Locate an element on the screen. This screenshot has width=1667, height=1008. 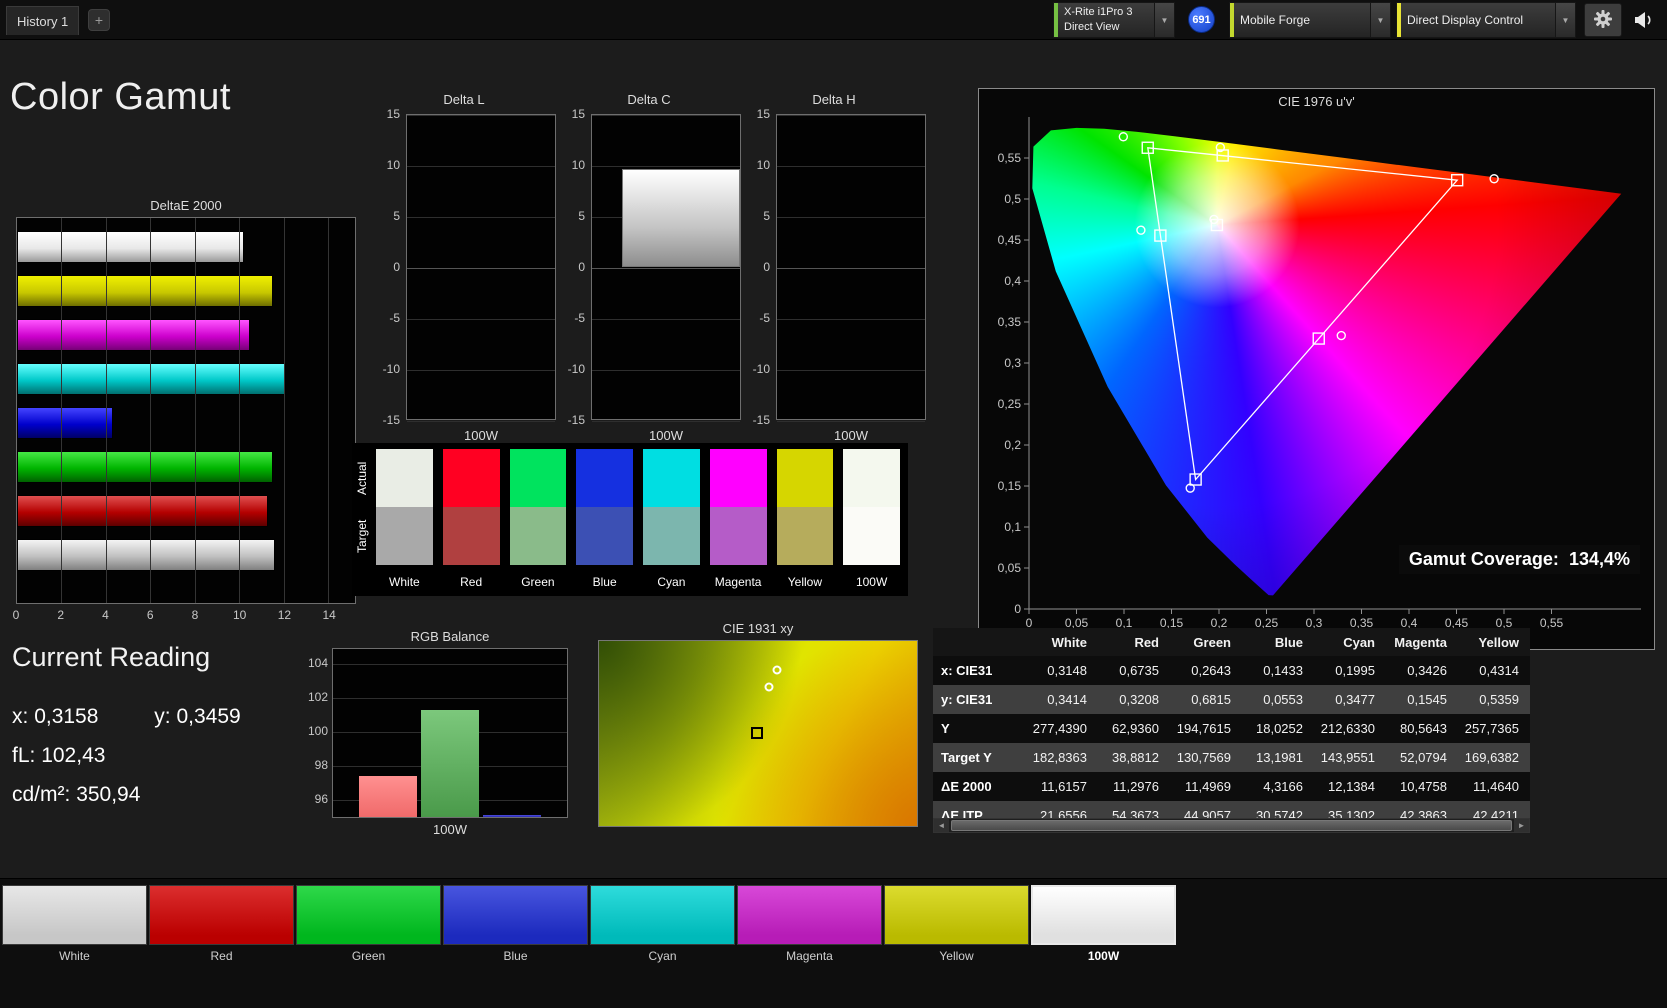
deltae-x-axis: 0 2 4 6 8 10 12 14 is located at coordinates (184, 615).